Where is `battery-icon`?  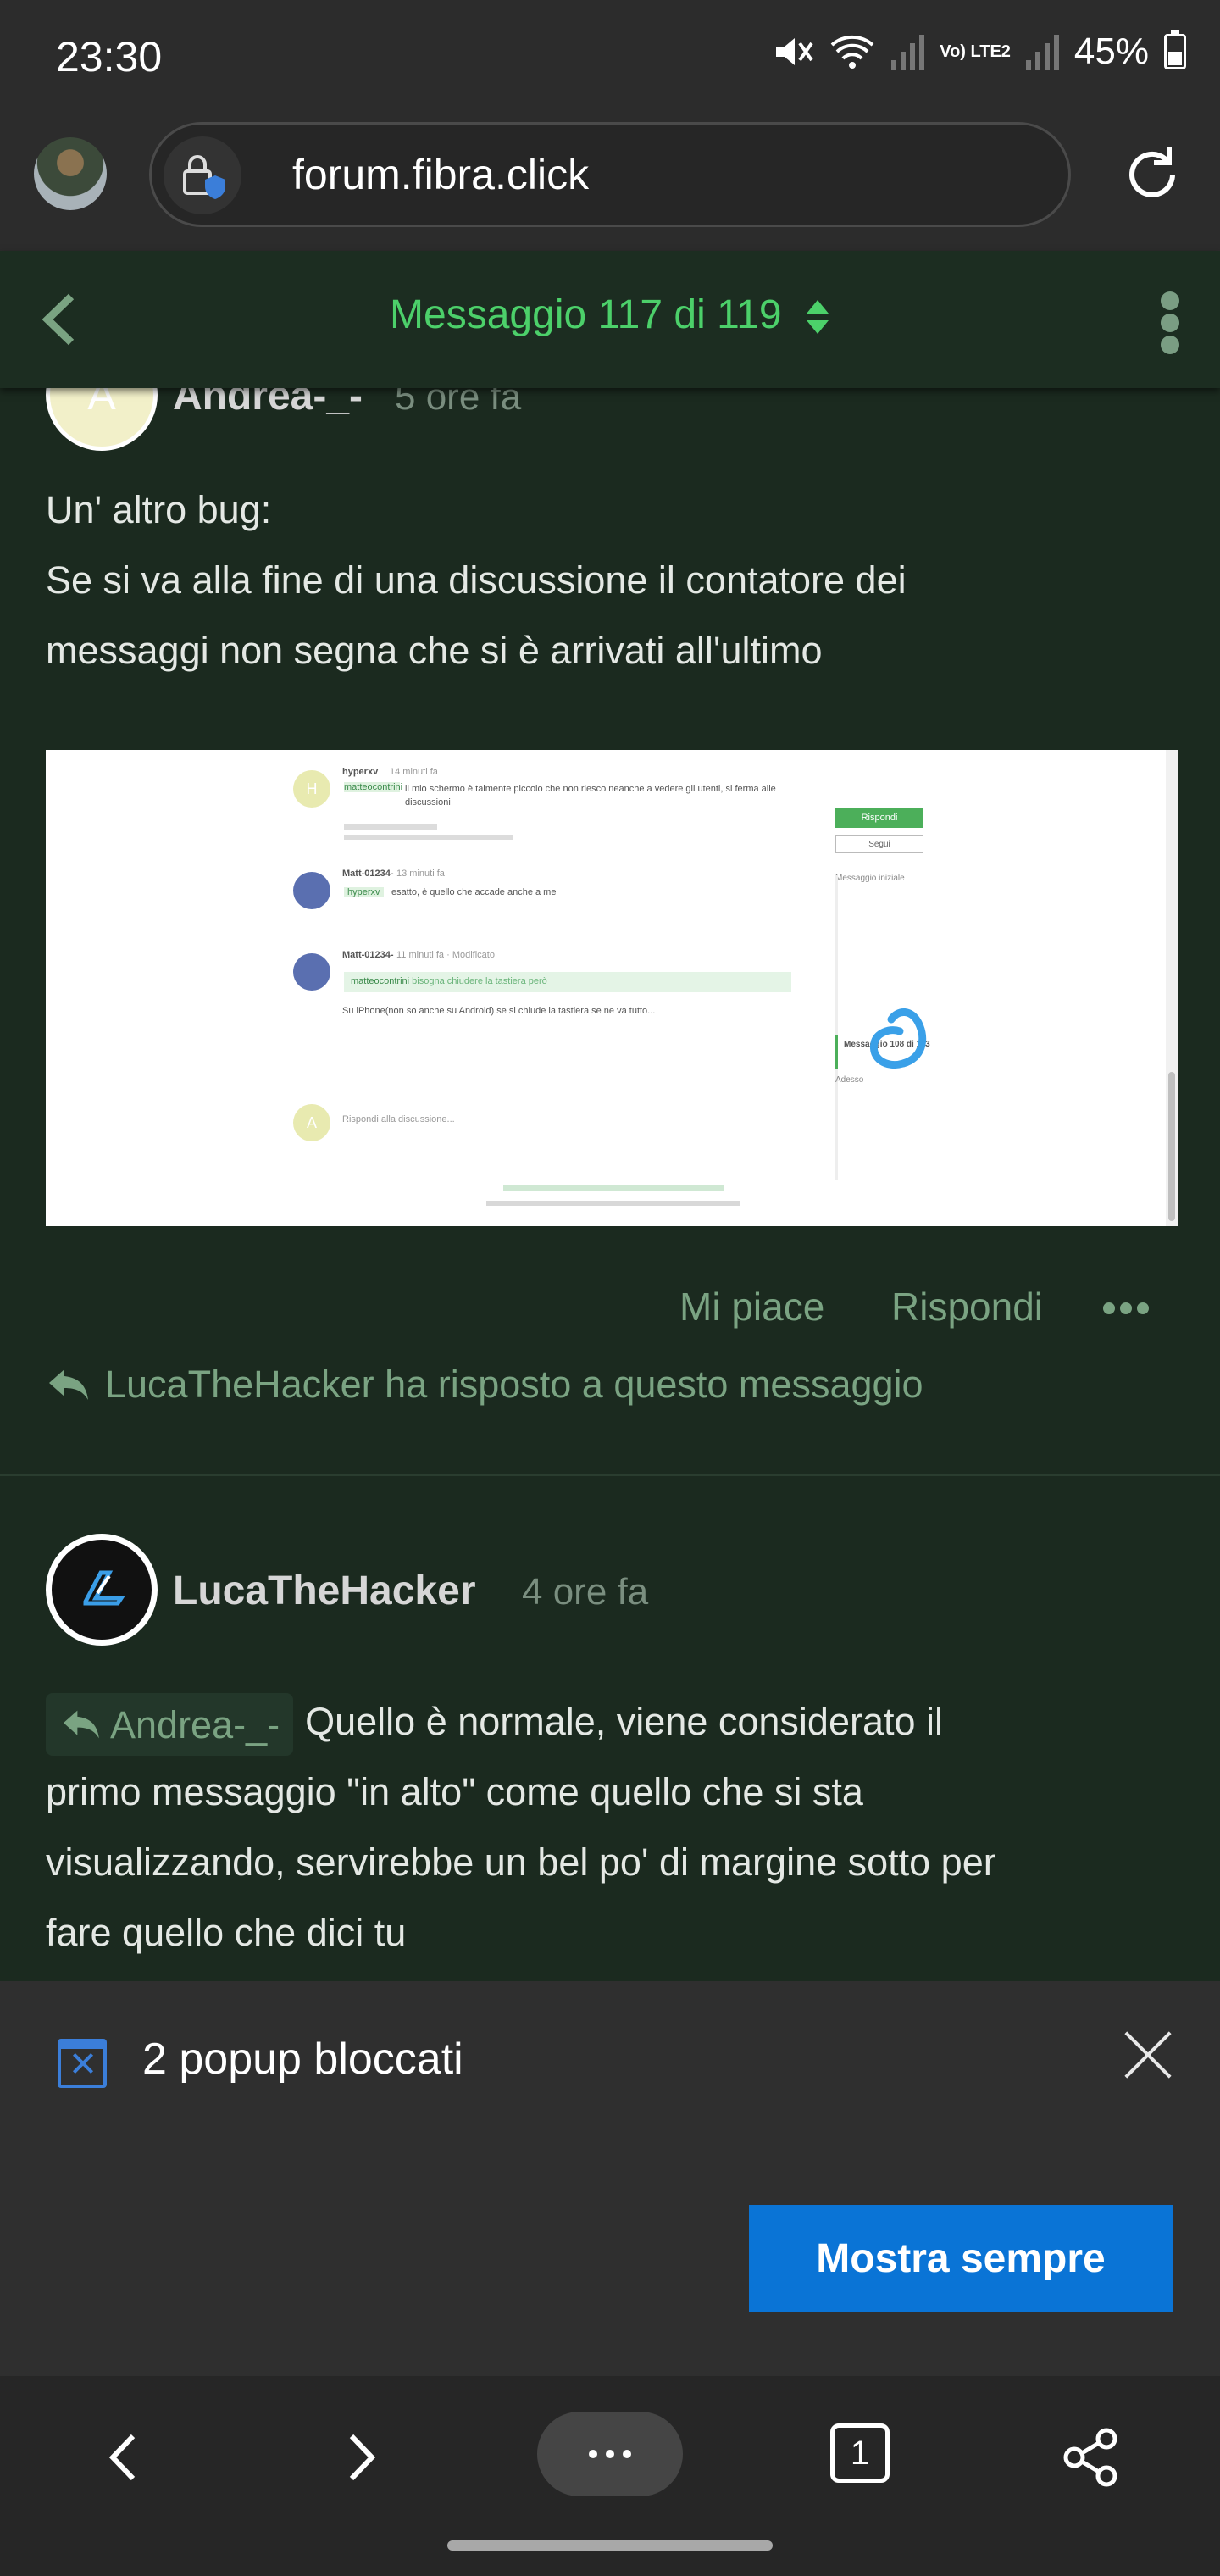
battery-icon is located at coordinates (1175, 49).